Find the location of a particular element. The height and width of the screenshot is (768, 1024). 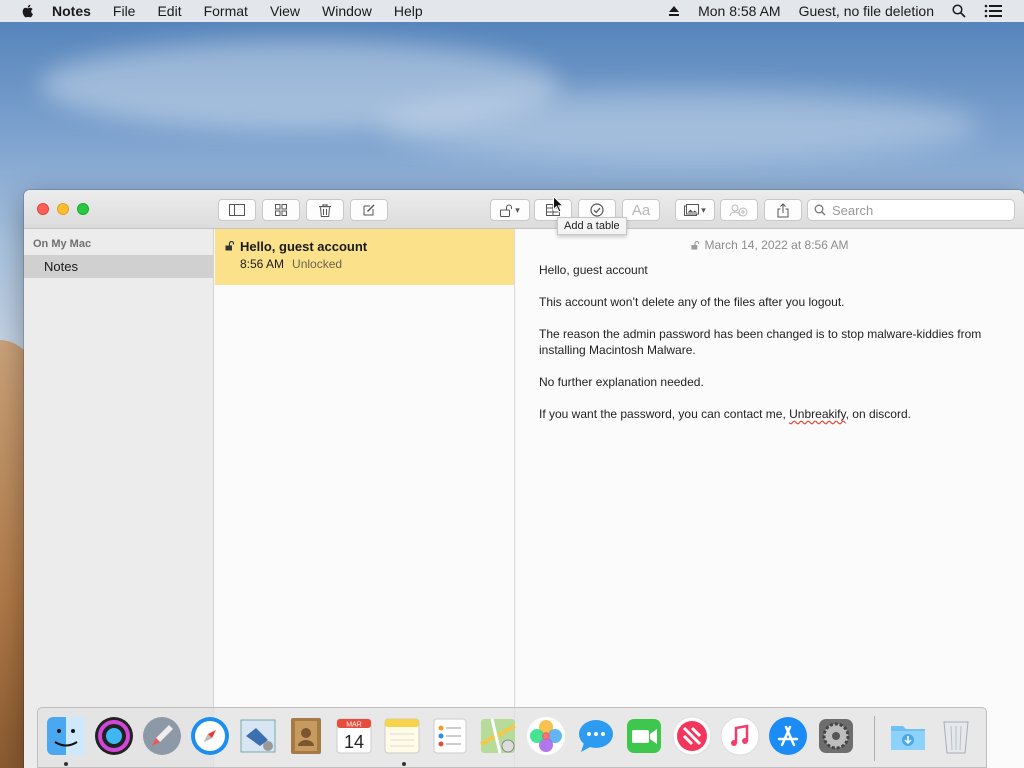

sidebar-icon is located at coordinates (237, 210).